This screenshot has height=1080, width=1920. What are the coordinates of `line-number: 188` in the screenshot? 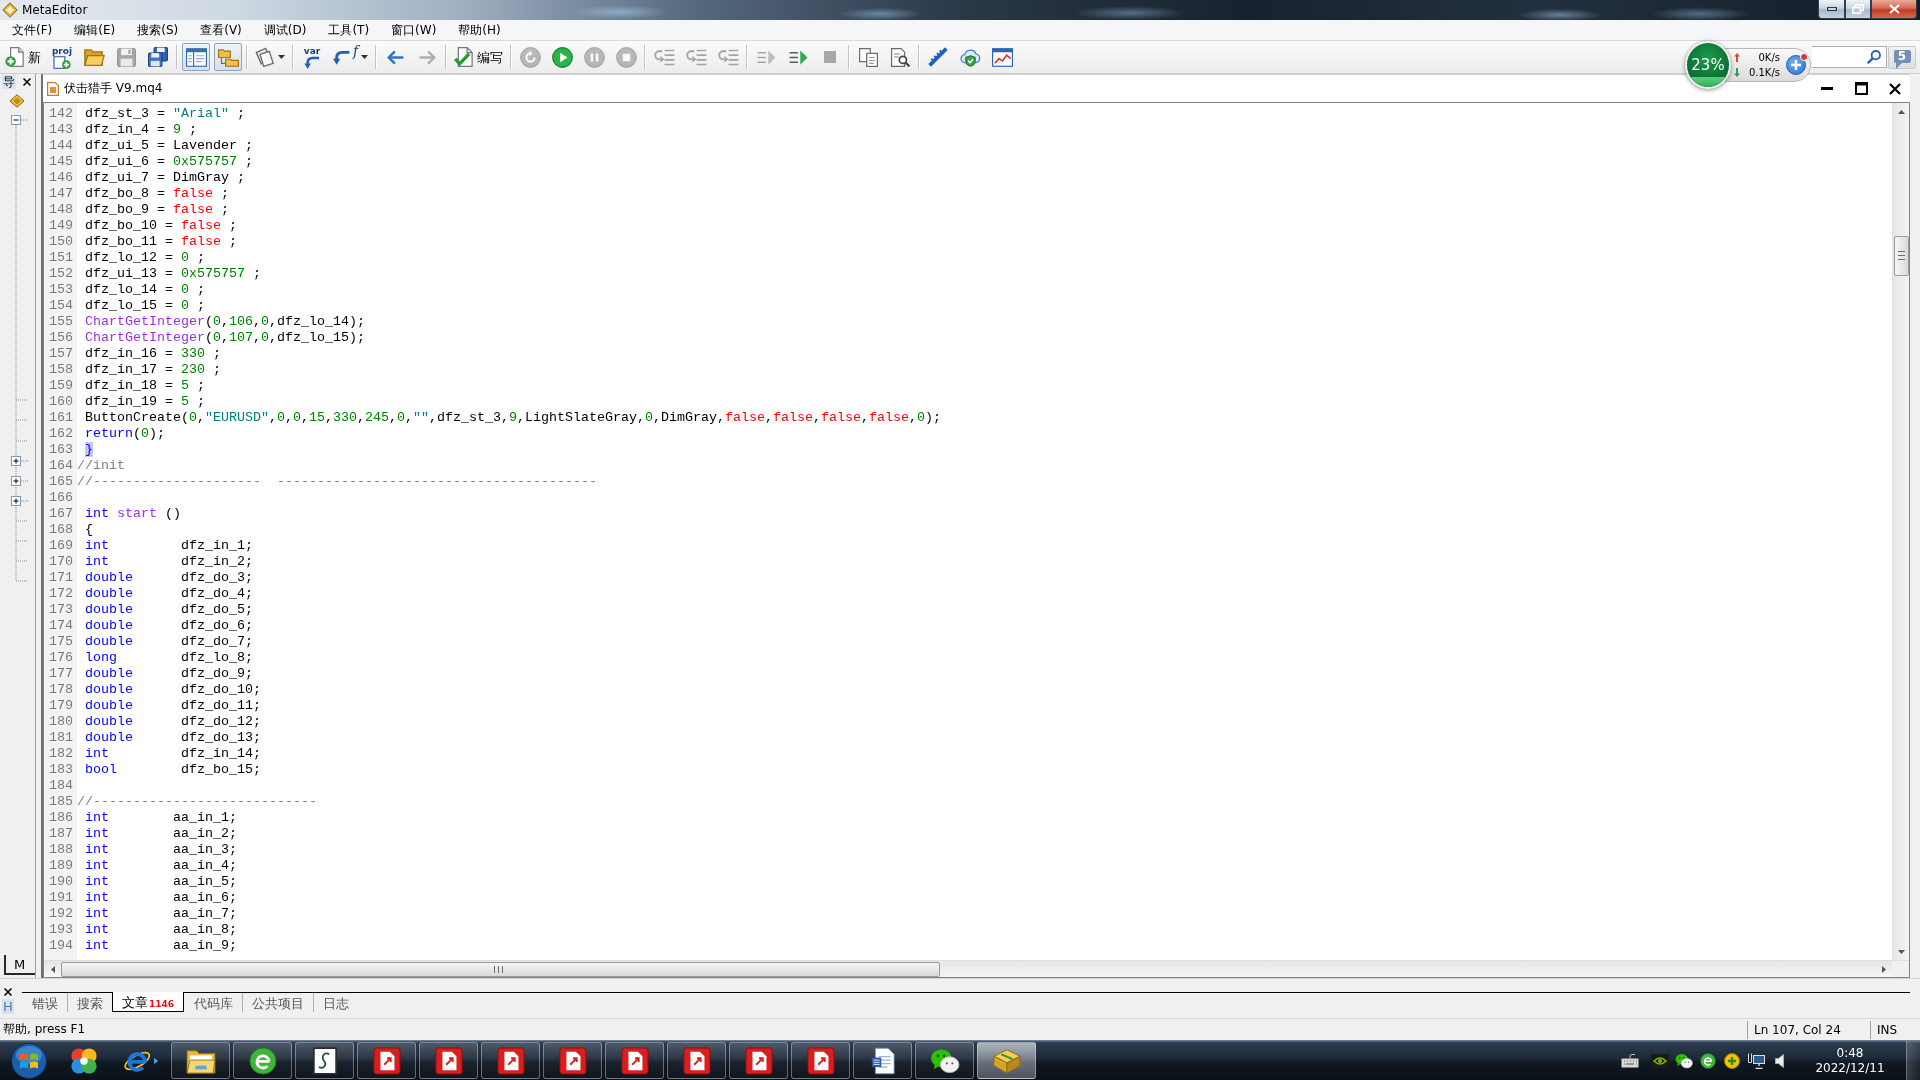 It's located at (61, 850).